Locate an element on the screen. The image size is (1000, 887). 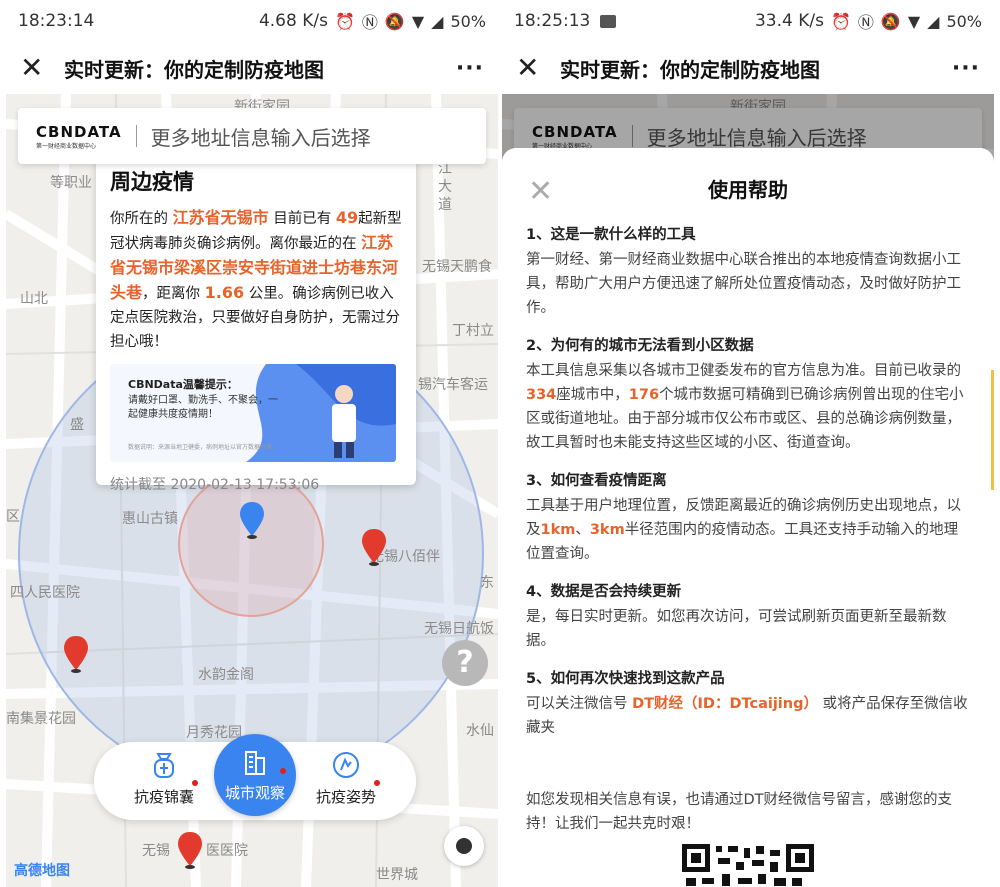
map-label: 无锡天鹏食 is located at coordinates (457, 267).